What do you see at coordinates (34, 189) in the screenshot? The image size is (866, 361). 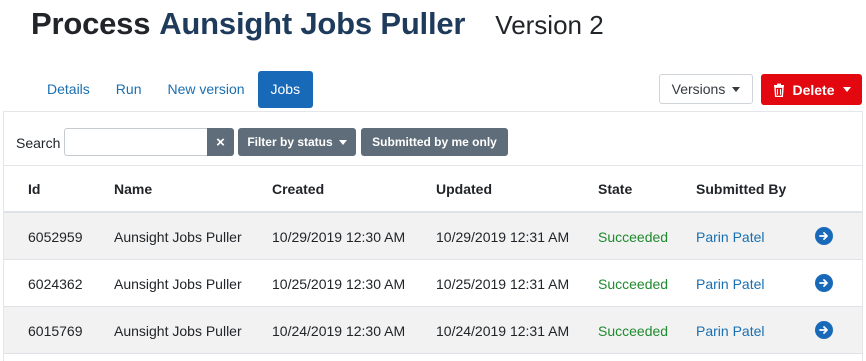 I see `column-header-id: Id` at bounding box center [34, 189].